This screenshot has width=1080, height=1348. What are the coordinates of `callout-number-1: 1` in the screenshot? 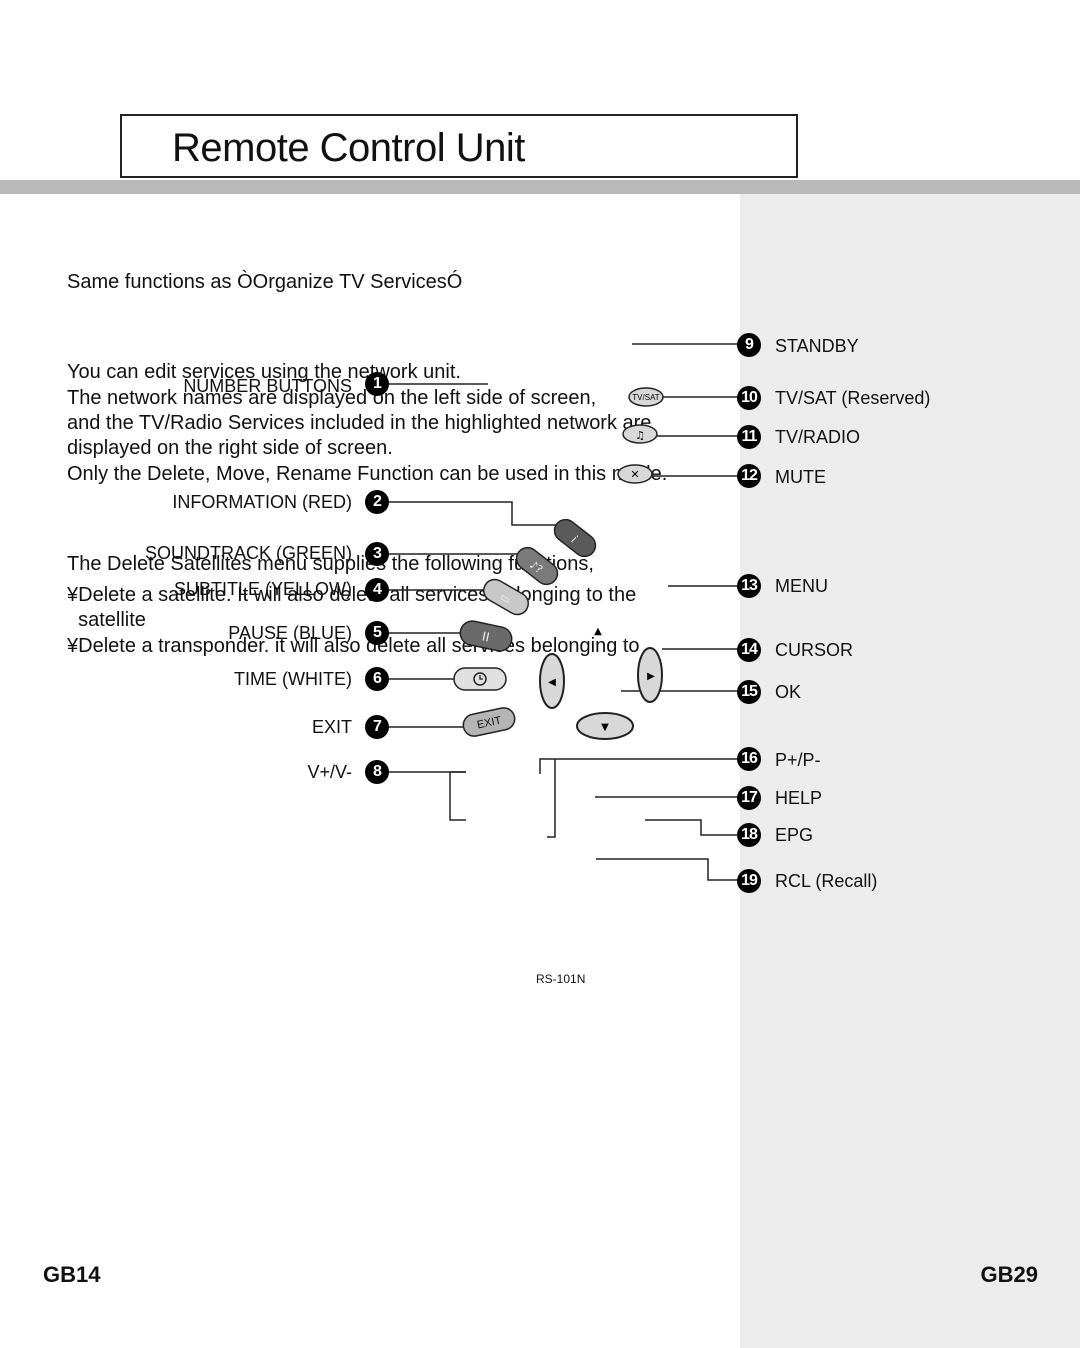 It's located at (377, 384).